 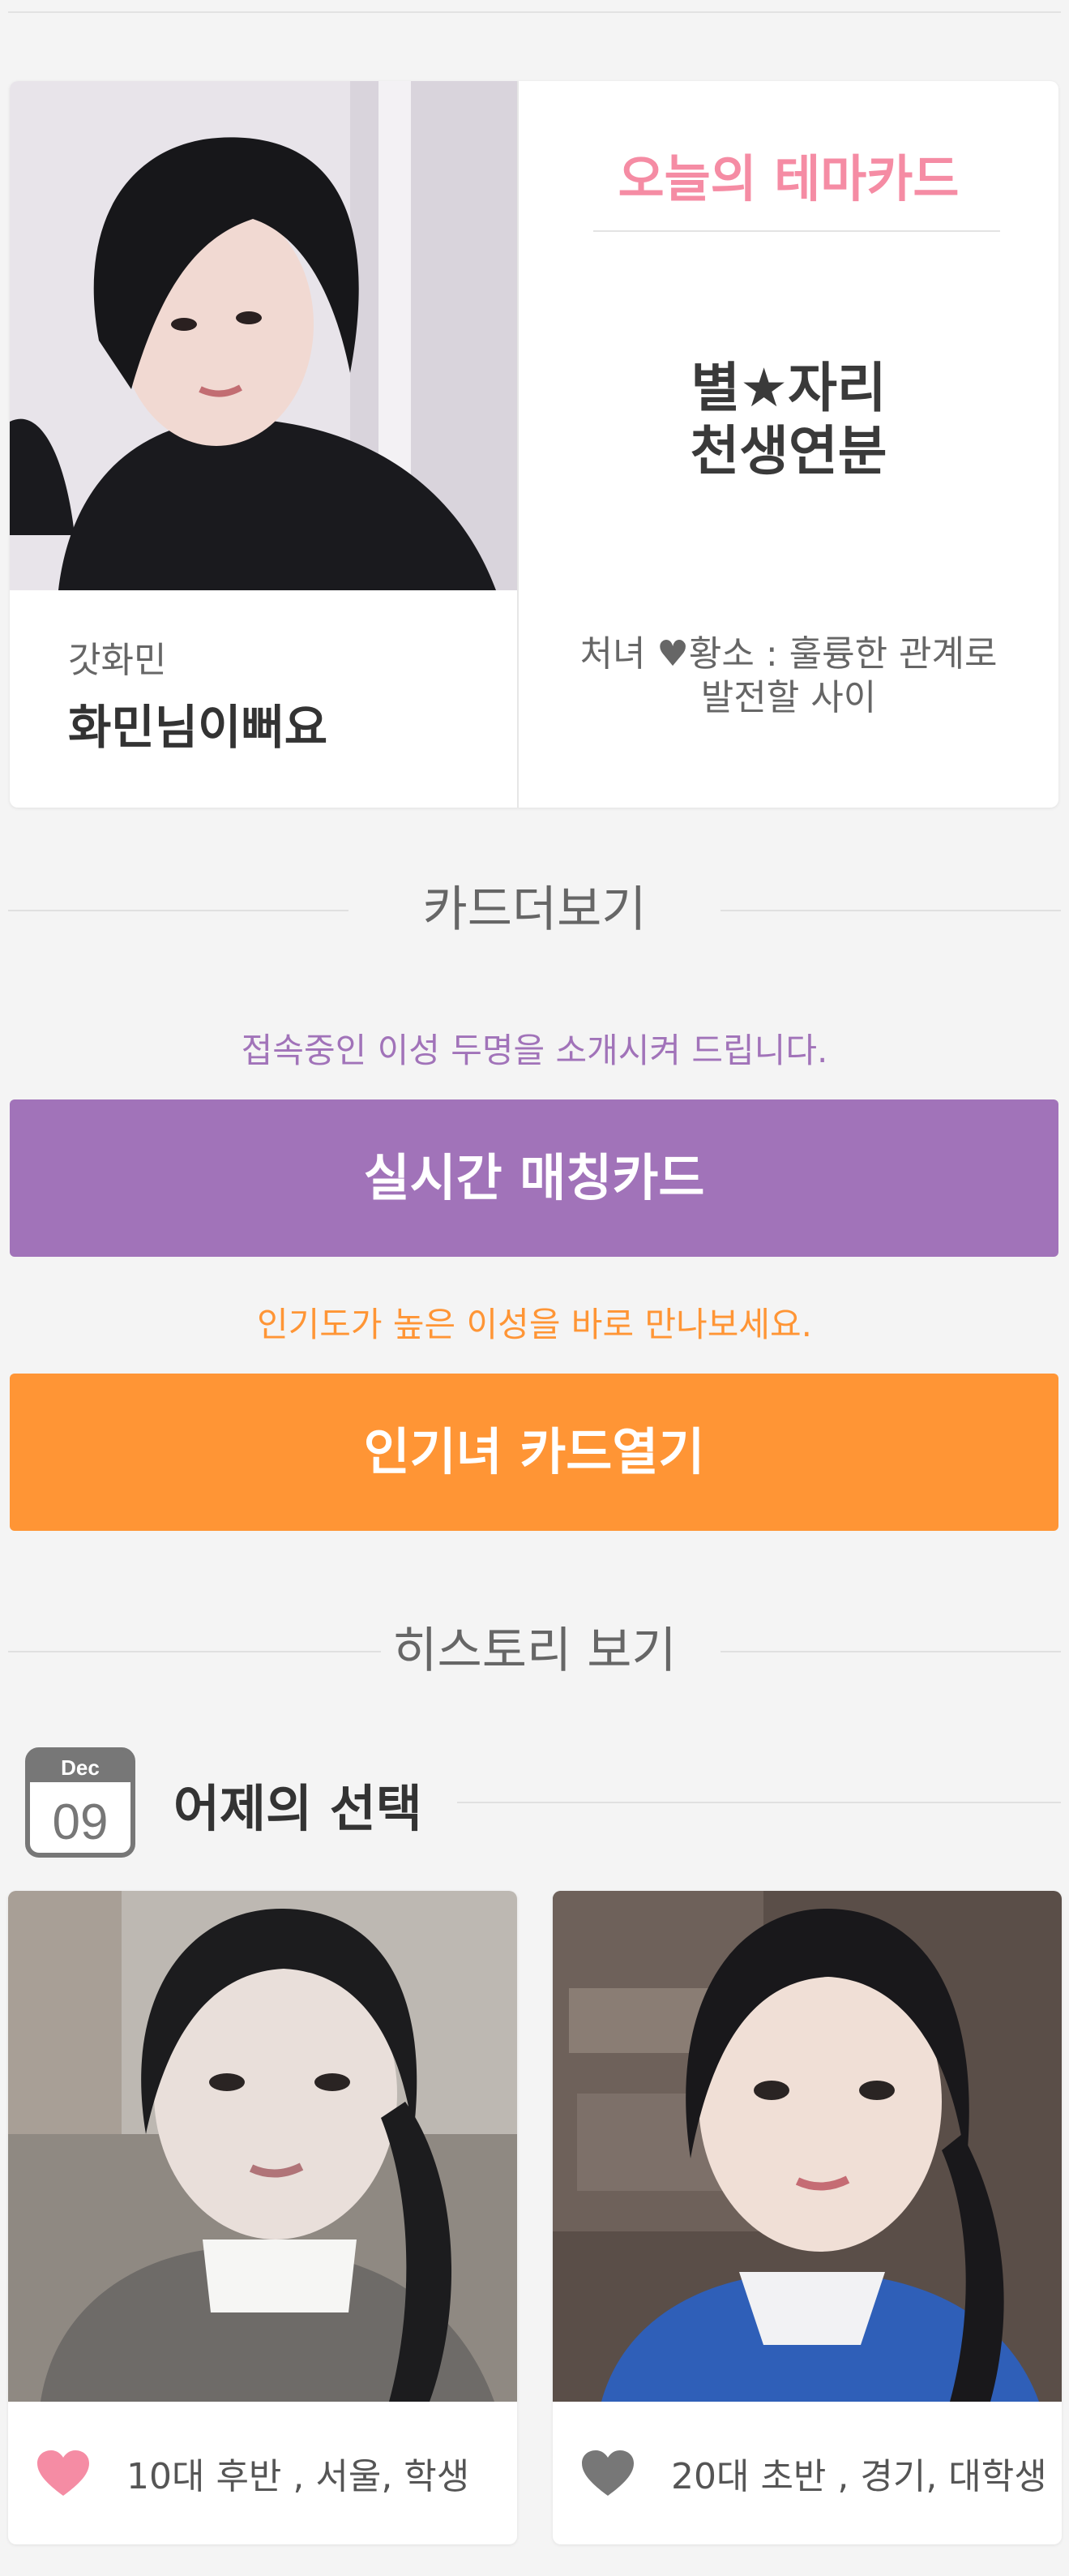 What do you see at coordinates (789, 675) in the screenshot?
I see `theme-description: 처녀 ♥황소 : 훌륭한 관계로 발전할 사이` at bounding box center [789, 675].